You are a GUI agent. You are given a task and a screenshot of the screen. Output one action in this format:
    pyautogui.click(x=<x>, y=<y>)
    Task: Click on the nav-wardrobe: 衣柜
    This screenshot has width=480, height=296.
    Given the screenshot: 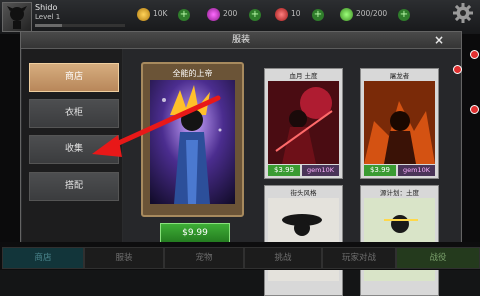 What is the action you would take?
    pyautogui.click(x=74, y=113)
    